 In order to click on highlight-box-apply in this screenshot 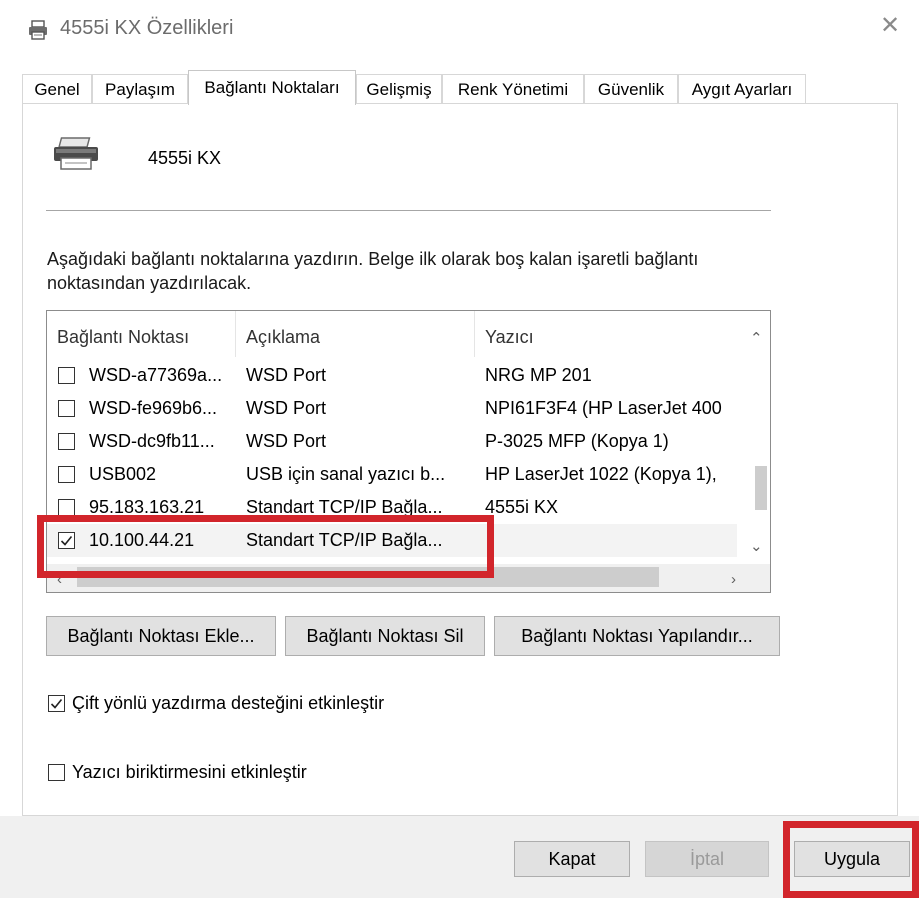, I will do `click(851, 859)`.